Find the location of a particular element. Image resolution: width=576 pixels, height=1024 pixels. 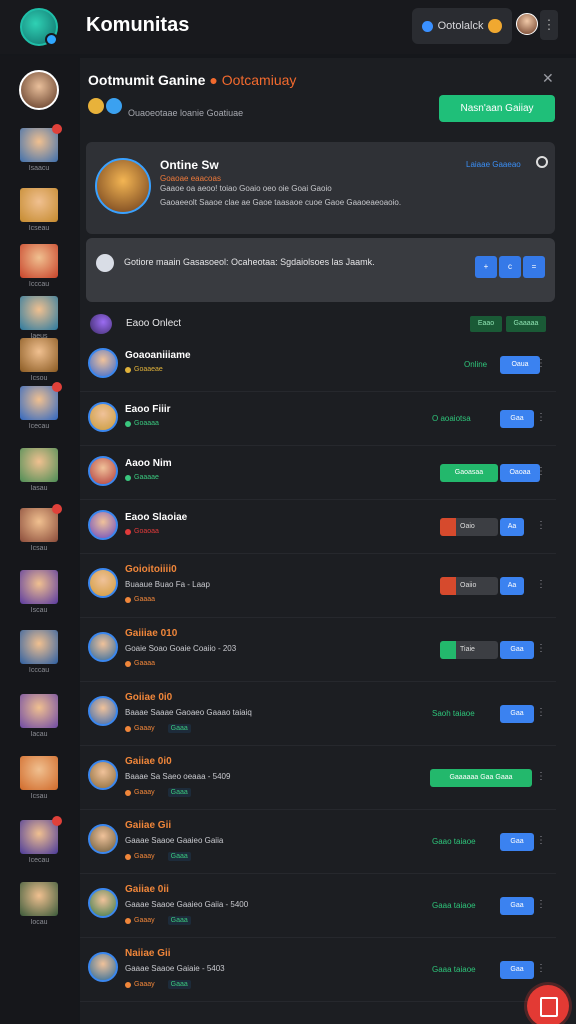

user-avatar is located at coordinates (527, 24).